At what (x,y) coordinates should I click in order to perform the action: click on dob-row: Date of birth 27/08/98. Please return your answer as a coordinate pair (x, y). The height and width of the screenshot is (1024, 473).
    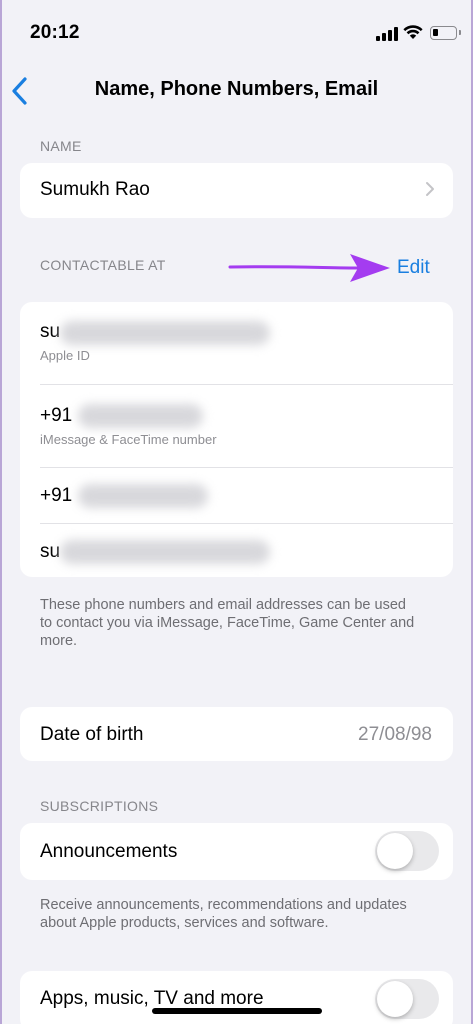
    Looking at the image, I should click on (236, 734).